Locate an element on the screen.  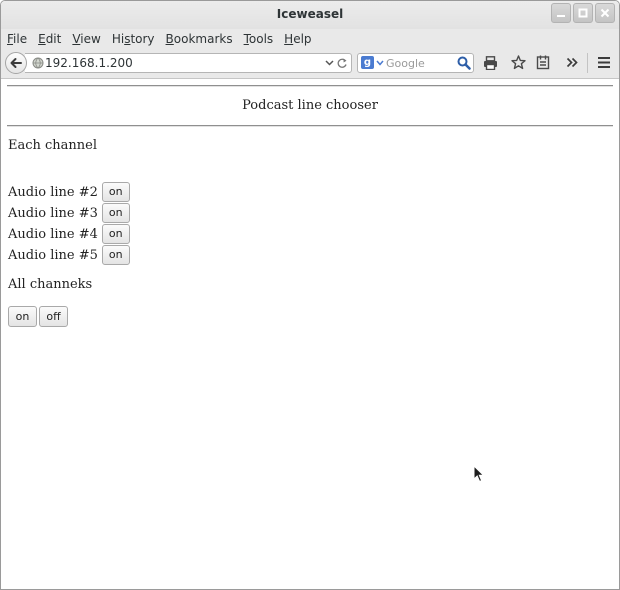
close-icon is located at coordinates (605, 13).